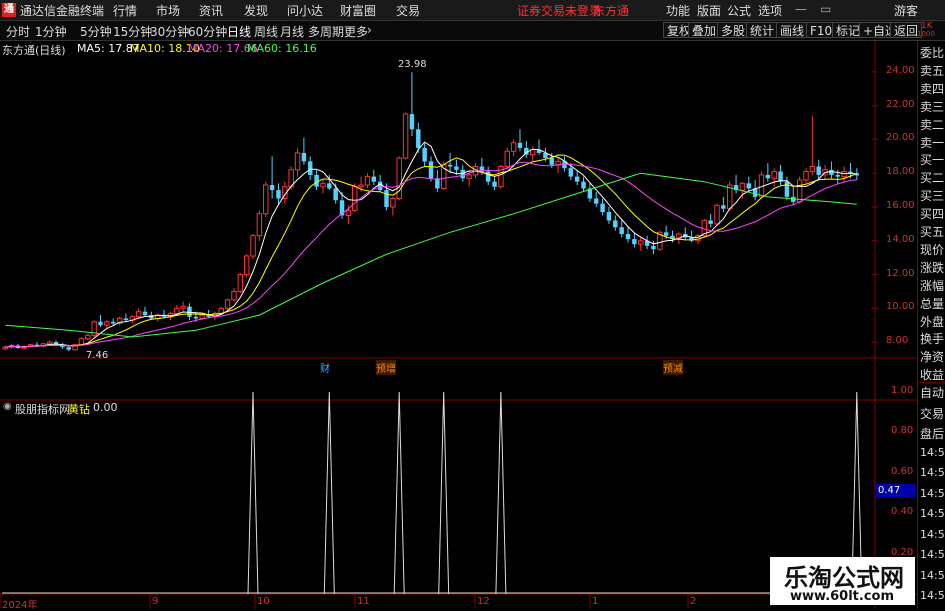  What do you see at coordinates (42, 409) in the screenshot?
I see `indicator-source: 股朋指标网` at bounding box center [42, 409].